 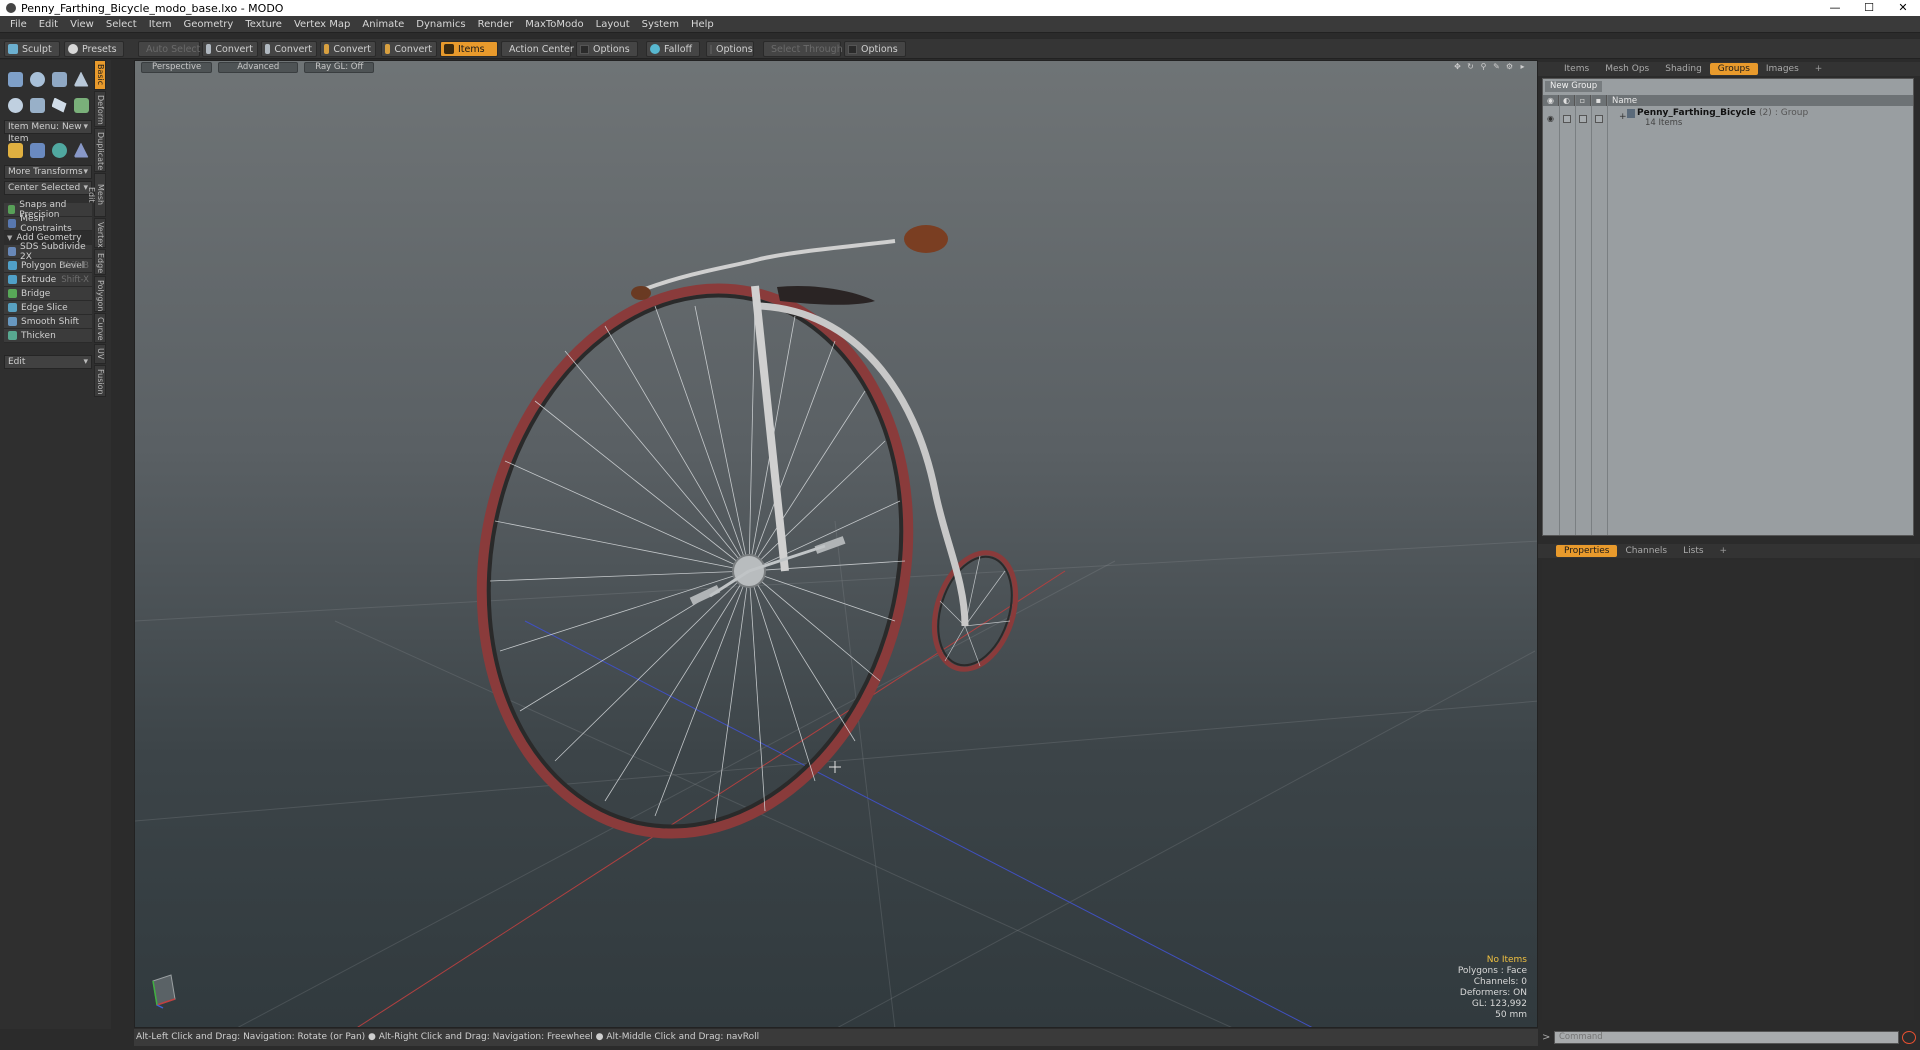 What do you see at coordinates (440, 24) in the screenshot?
I see `menu-dynamics: Dynamics` at bounding box center [440, 24].